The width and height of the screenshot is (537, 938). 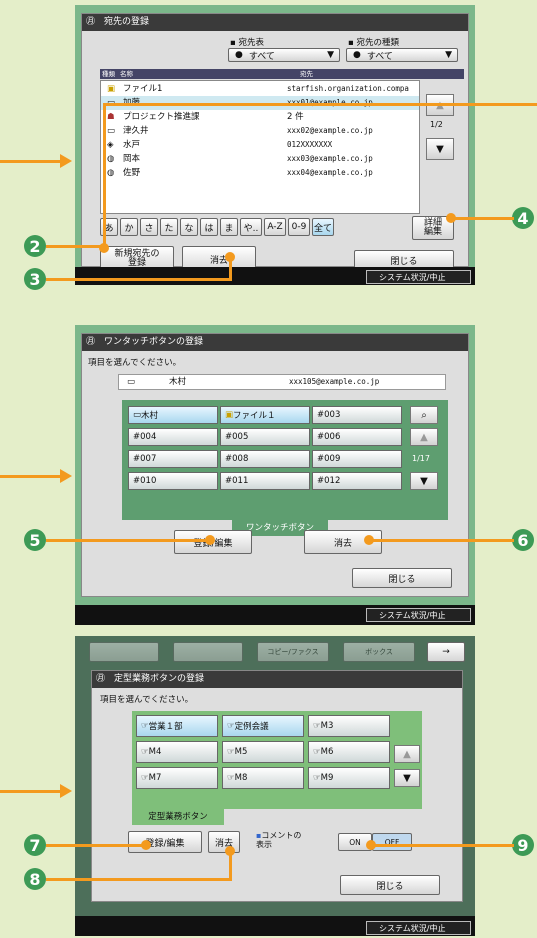 What do you see at coordinates (277, 679) in the screenshot?
I see `dialog-title-bar: ㊊ 定型業務ボタンの登録` at bounding box center [277, 679].